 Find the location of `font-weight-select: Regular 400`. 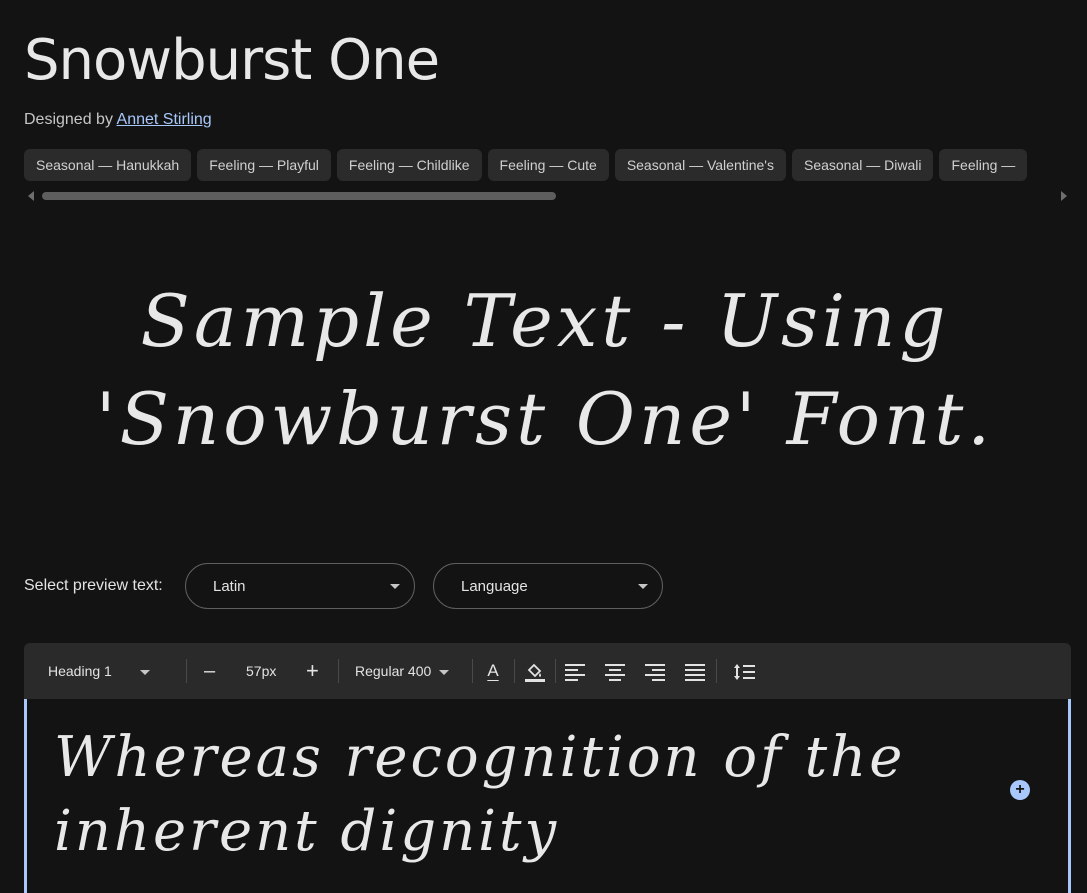

font-weight-select: Regular 400 is located at coordinates (402, 671).